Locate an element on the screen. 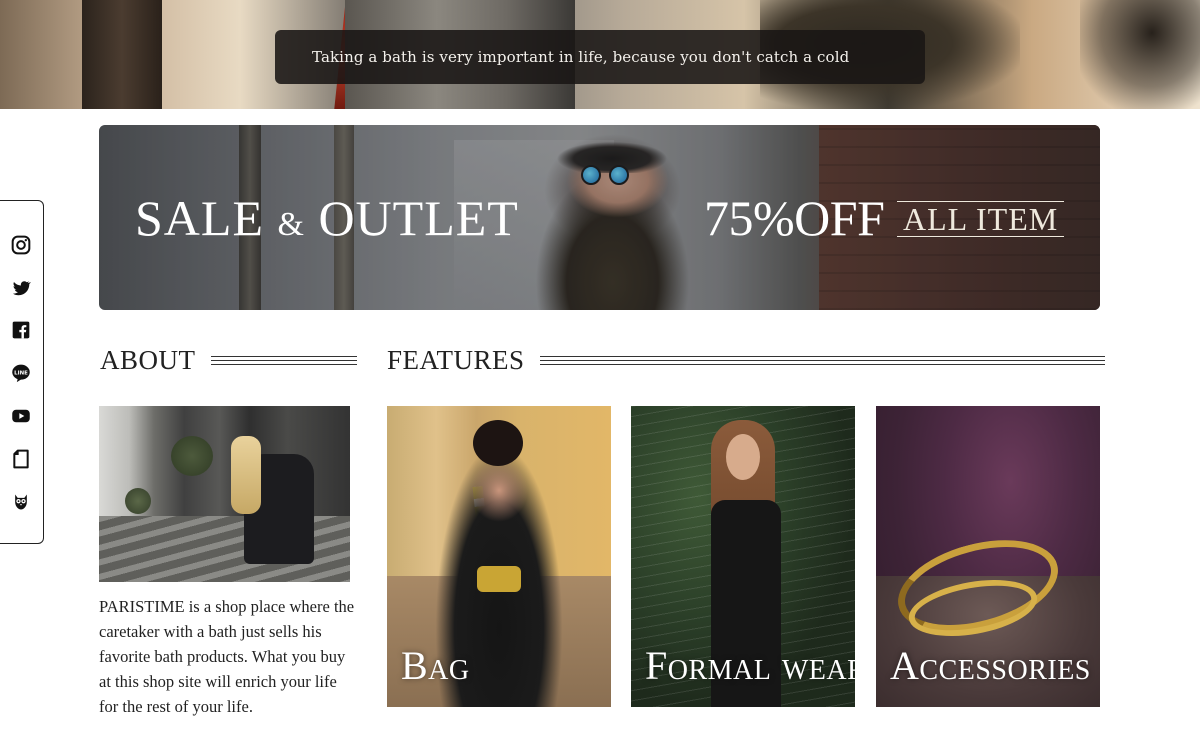 The image size is (1200, 750). svg-text: LINE is located at coordinates (21, 373).